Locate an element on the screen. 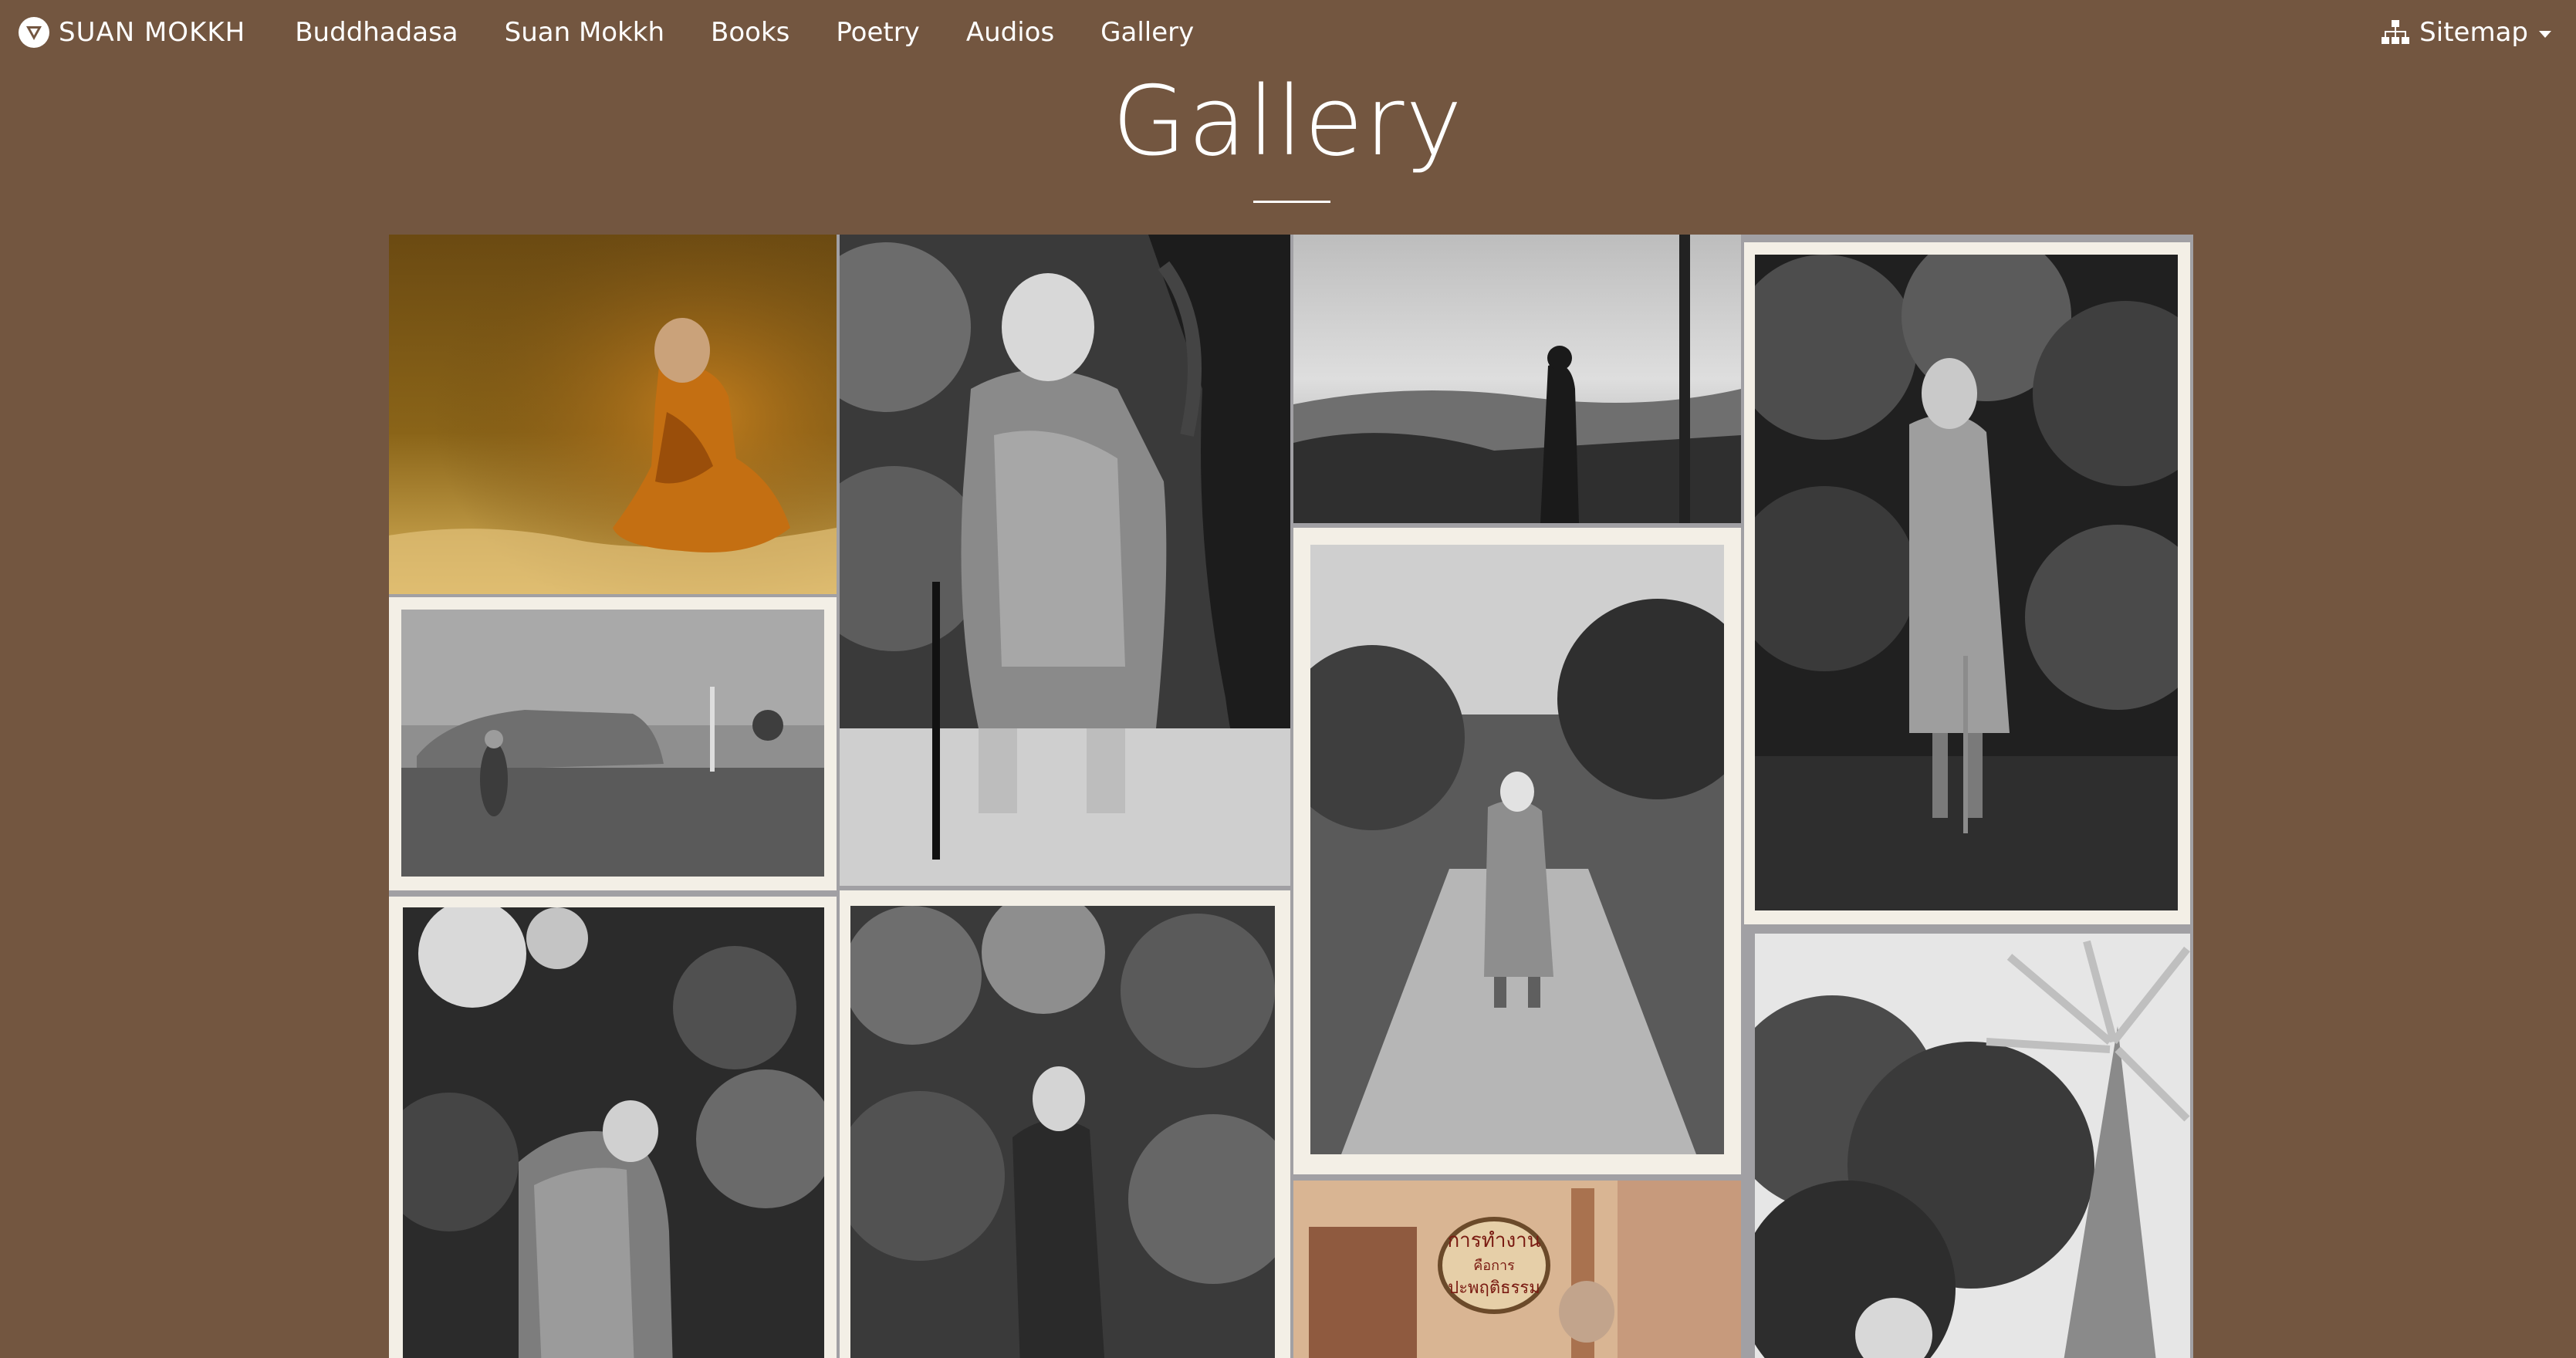 Image resolution: width=2576 pixels, height=1358 pixels. title-divider is located at coordinates (1291, 202).